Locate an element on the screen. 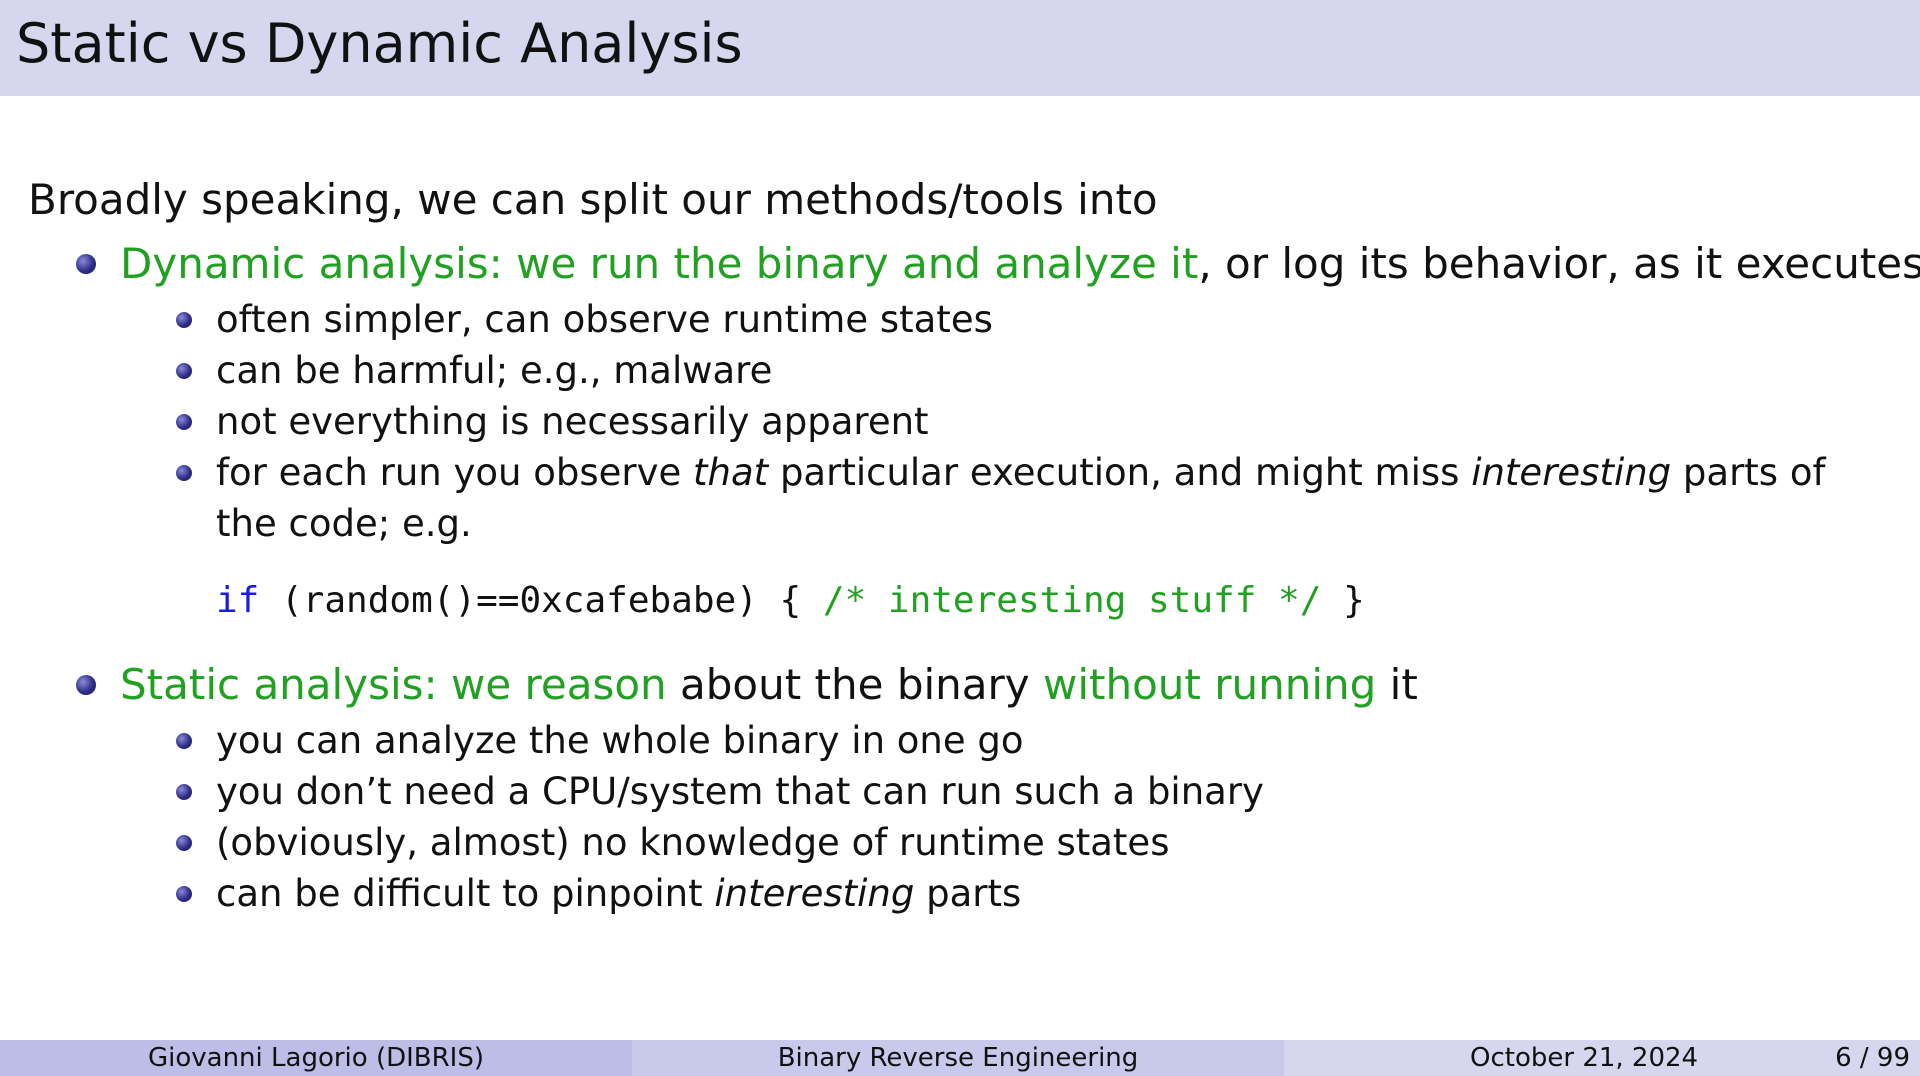 The width and height of the screenshot is (1920, 1076). static-point-4-emphasis: interesting is located at coordinates (814, 893).